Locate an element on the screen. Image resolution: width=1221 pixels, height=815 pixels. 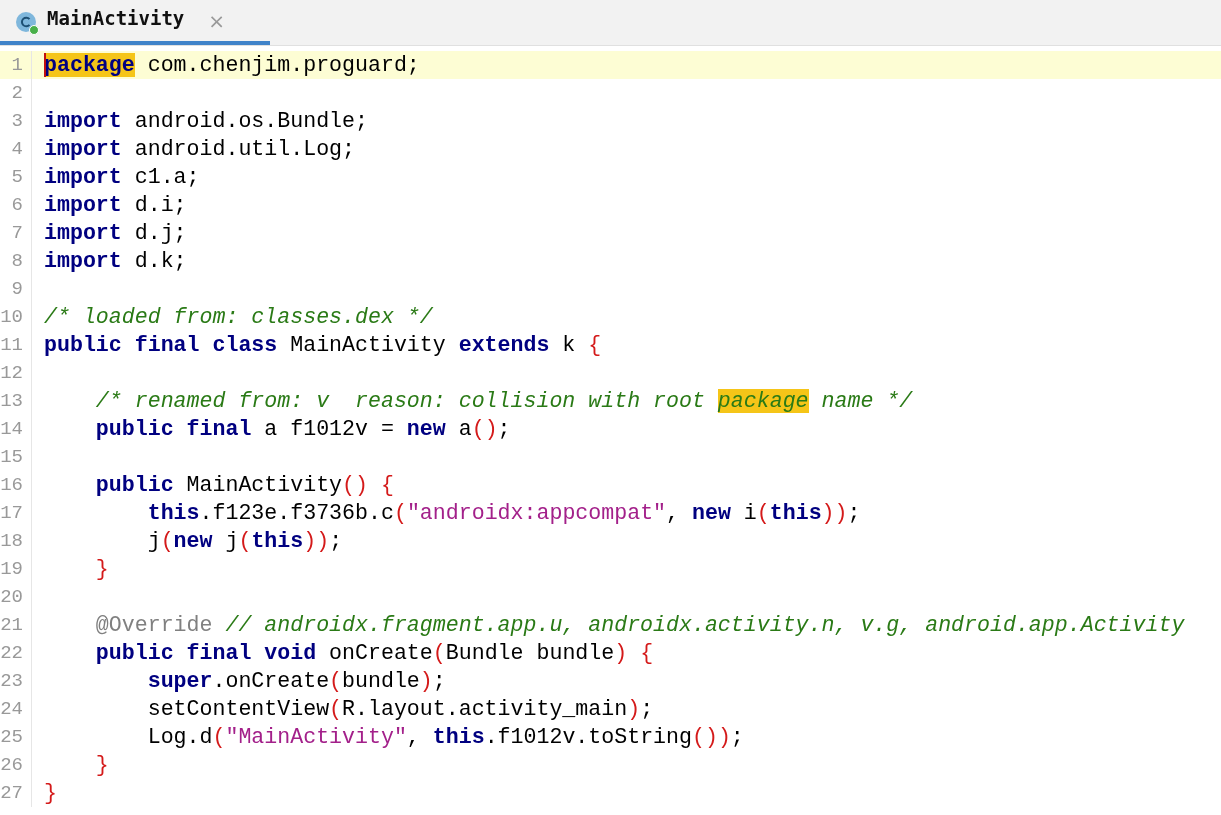
tab-title: MainActivity is located at coordinates (116, 17).